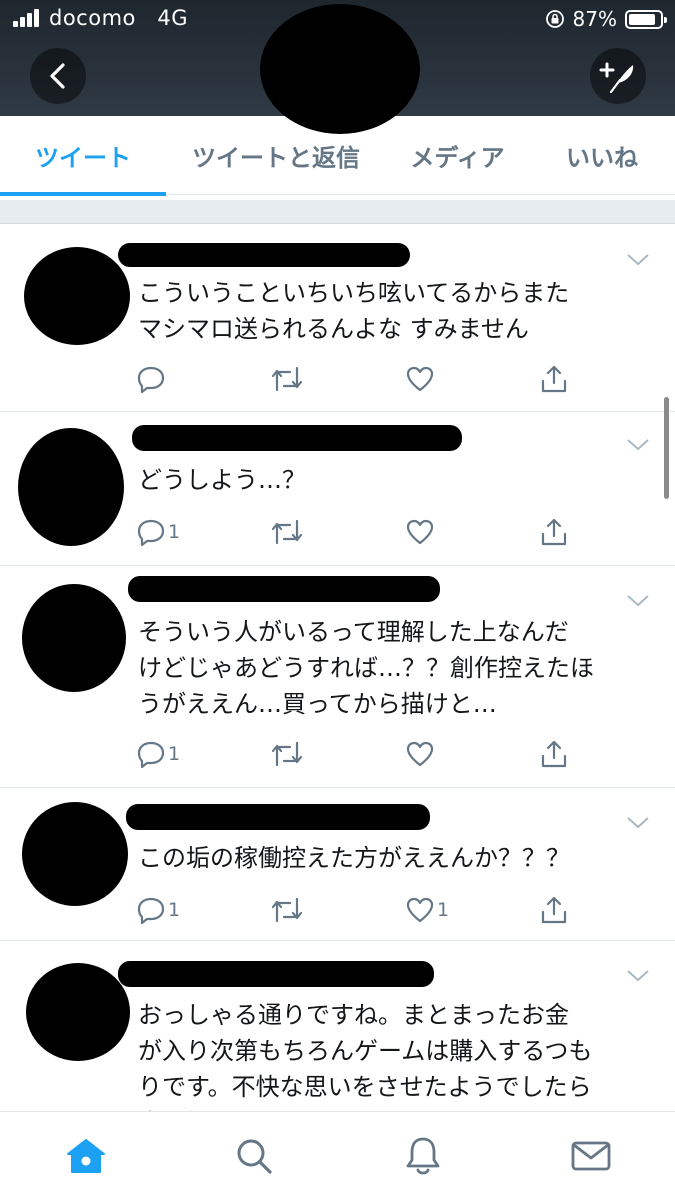 The width and height of the screenshot is (675, 1200). Describe the element at coordinates (337, 212) in the screenshot. I see `timeline-divider` at that location.